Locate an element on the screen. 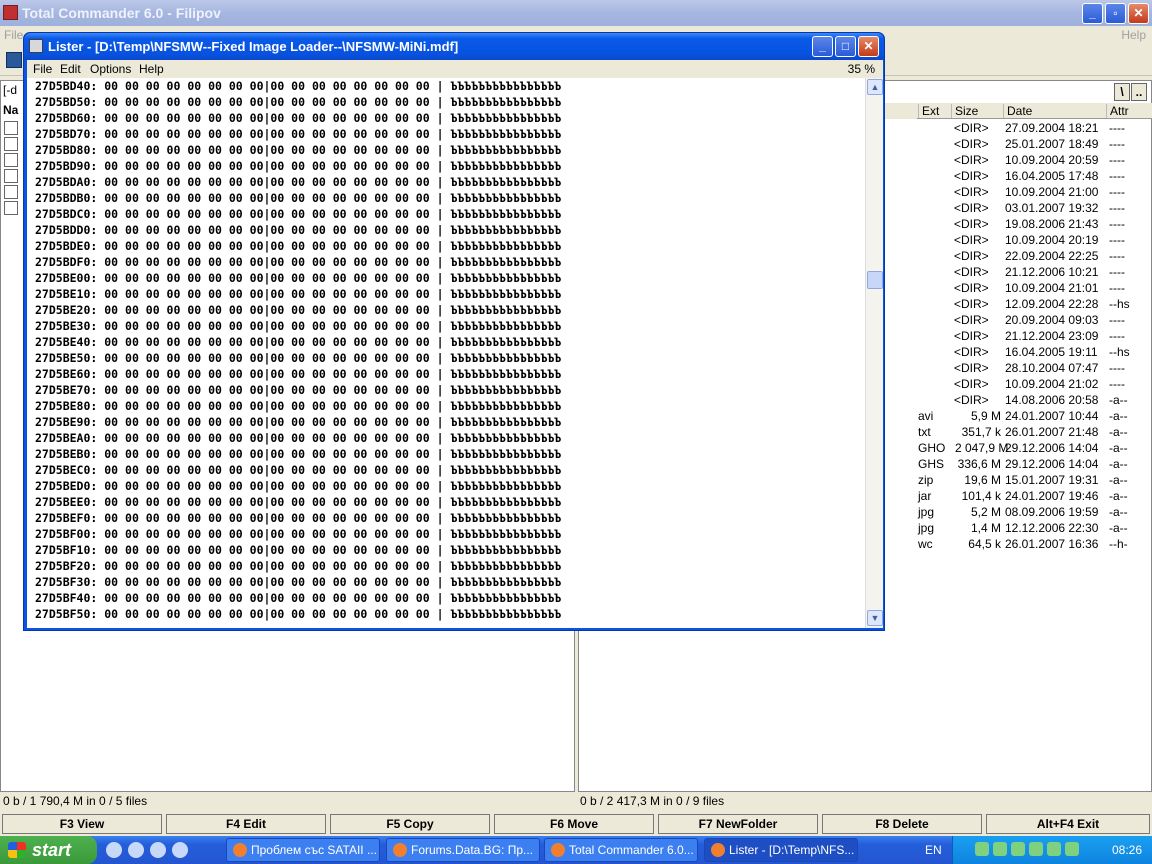 This screenshot has width=1152, height=864. lister-maximize-button: □ is located at coordinates (845, 46).